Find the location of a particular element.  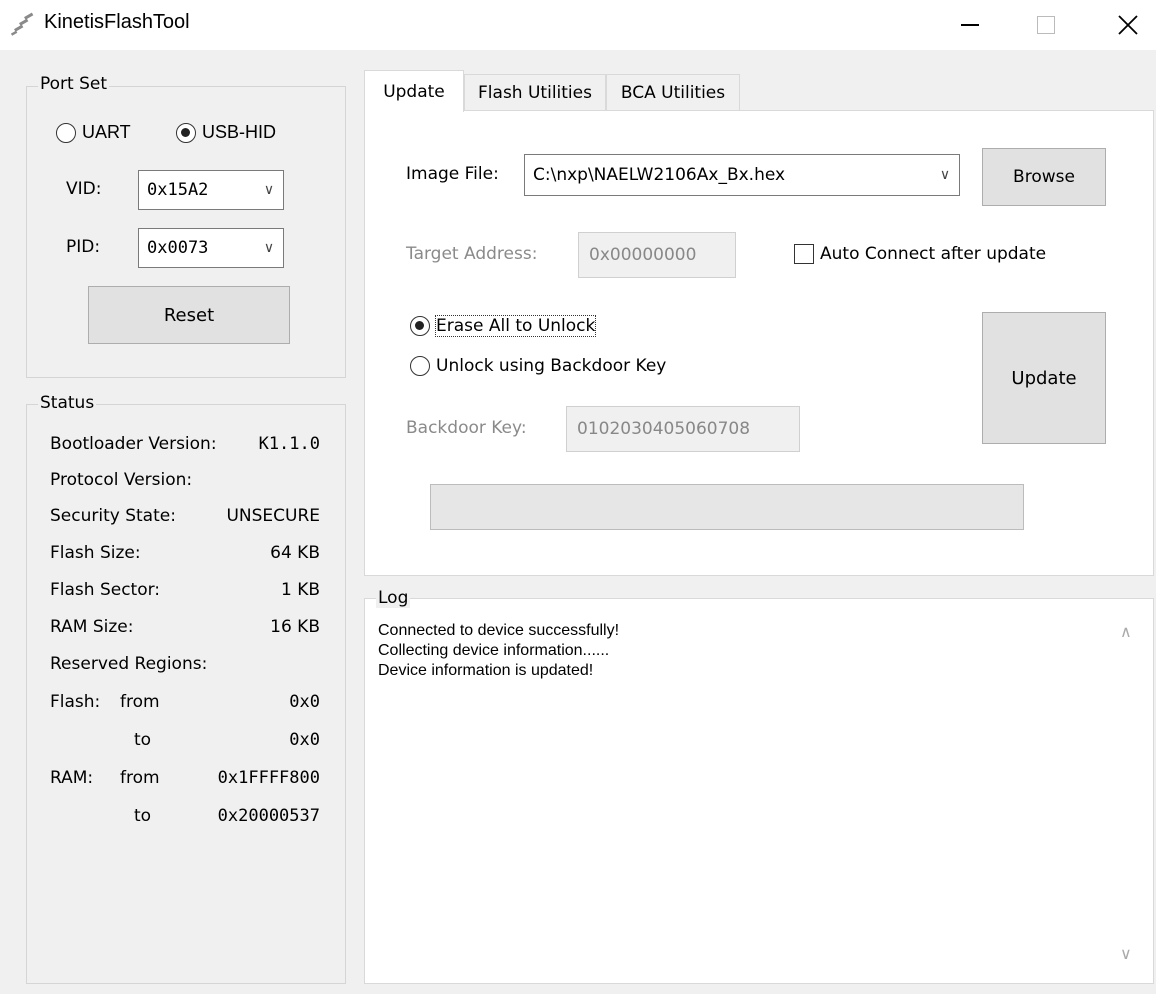

flash-from-value: 0x0 is located at coordinates (304, 702).